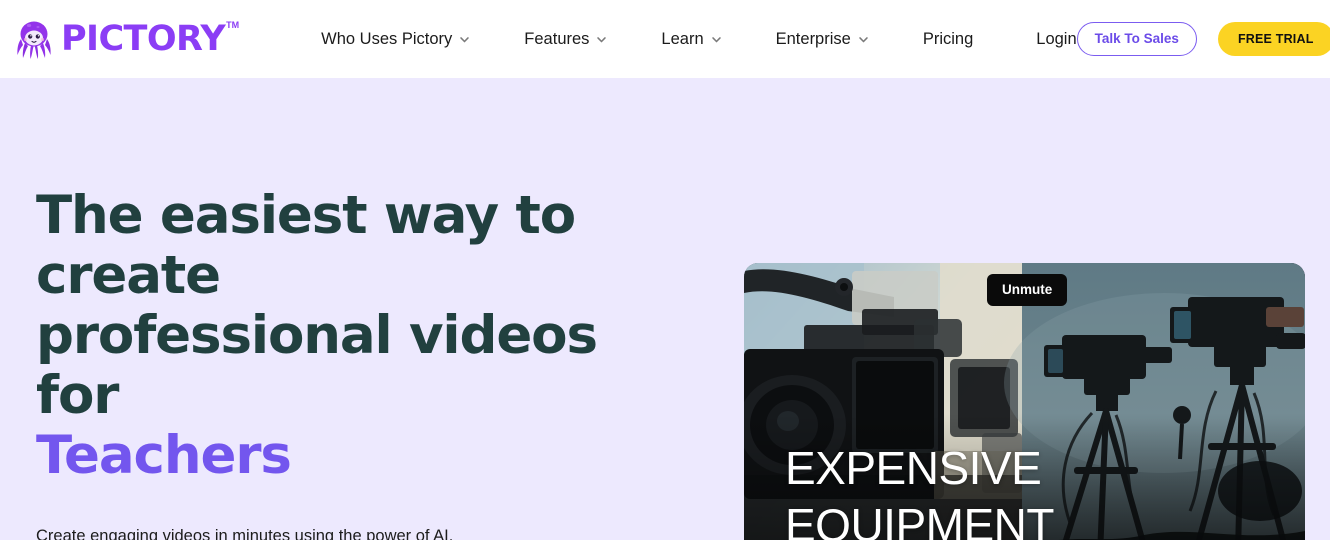 The width and height of the screenshot is (1330, 540). What do you see at coordinates (813, 38) in the screenshot?
I see `nav-label: Enterprise` at bounding box center [813, 38].